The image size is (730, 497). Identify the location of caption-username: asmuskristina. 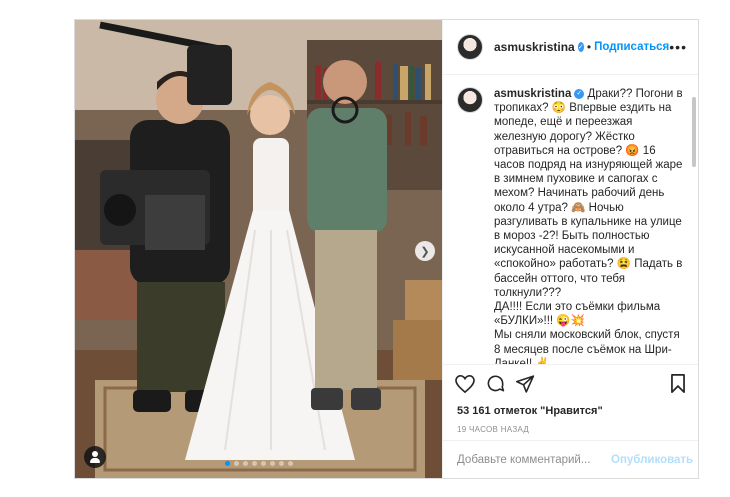
(532, 94).